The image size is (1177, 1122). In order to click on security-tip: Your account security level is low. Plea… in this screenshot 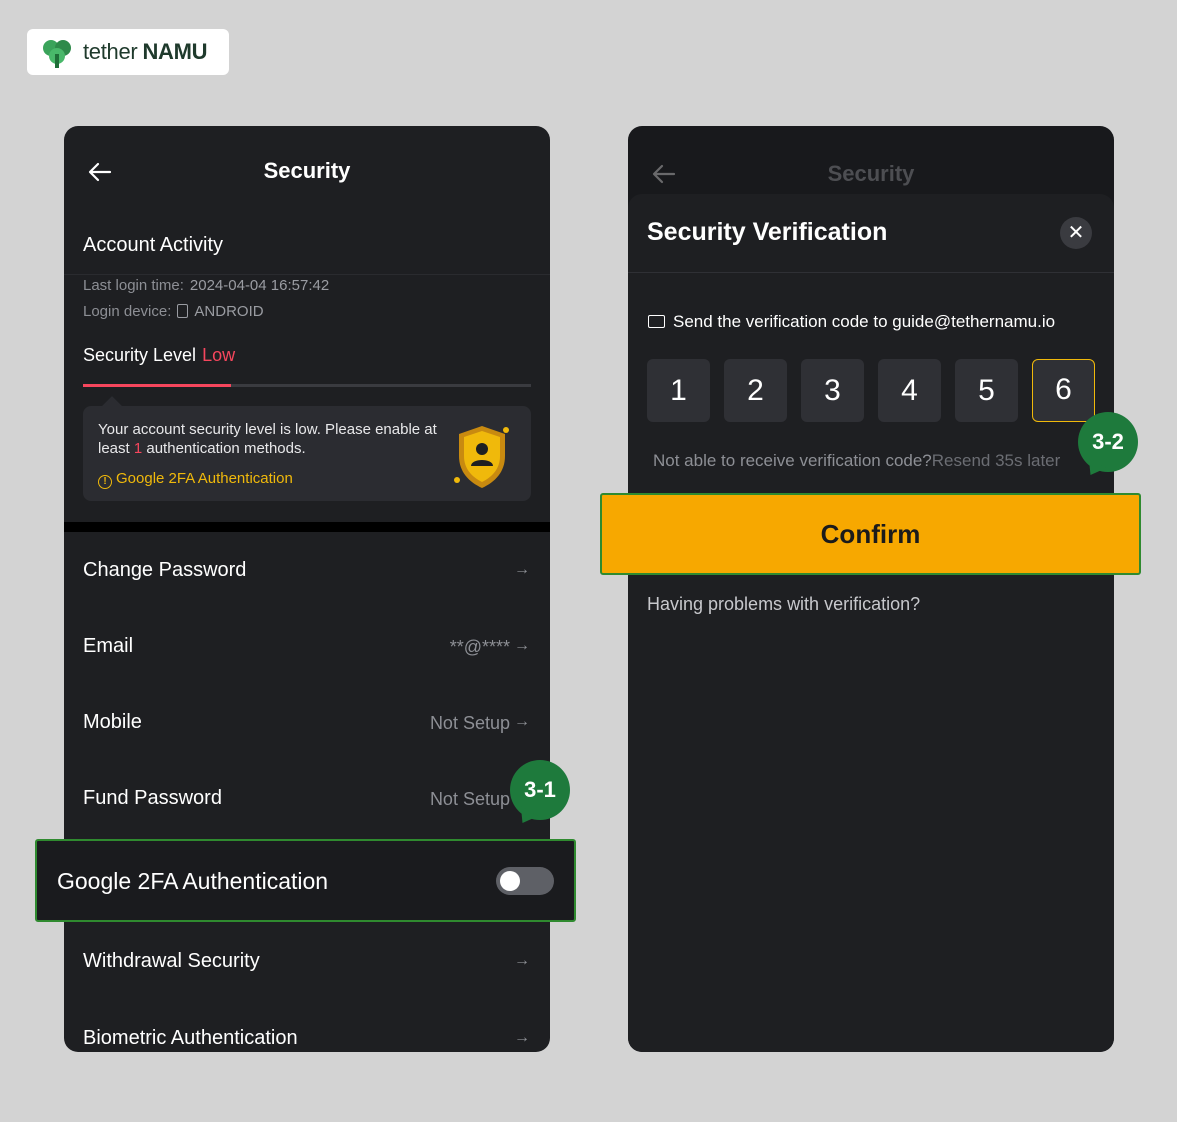, I will do `click(307, 448)`.